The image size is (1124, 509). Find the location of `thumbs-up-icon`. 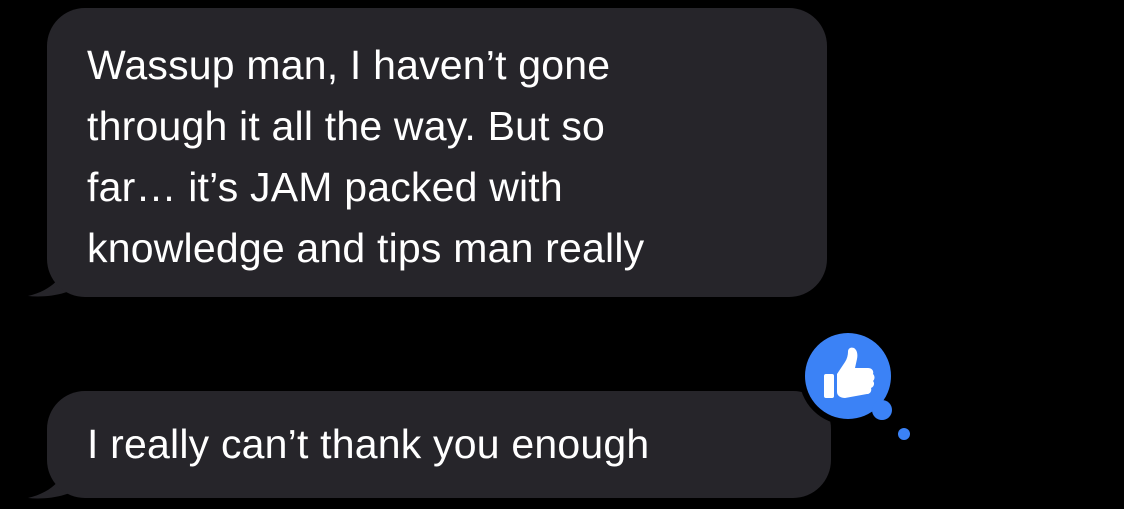

thumbs-up-icon is located at coordinates (858, 386).